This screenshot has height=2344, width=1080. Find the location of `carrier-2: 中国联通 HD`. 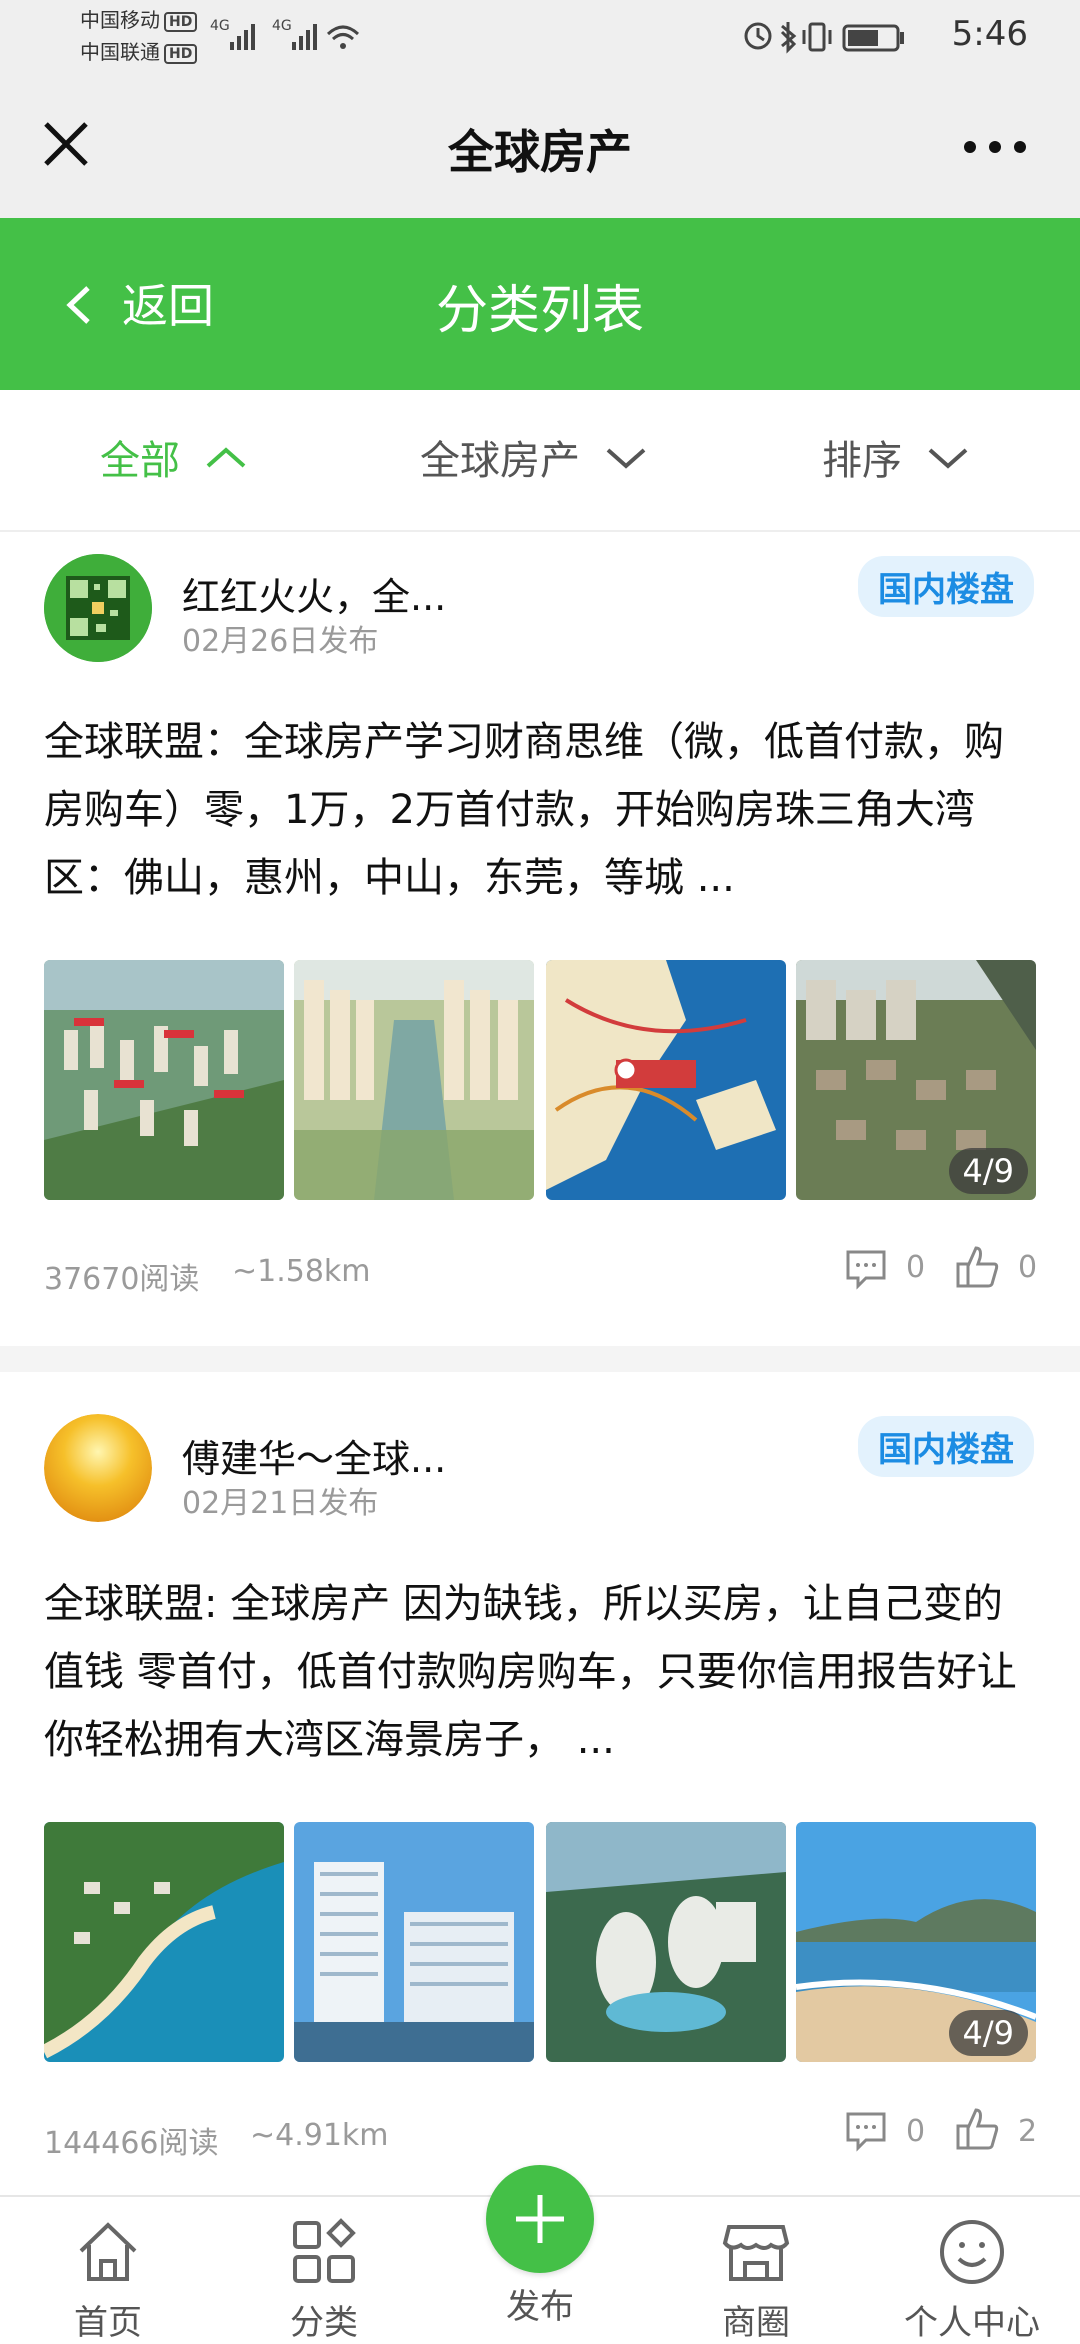

carrier-2: 中国联通 HD is located at coordinates (139, 52).